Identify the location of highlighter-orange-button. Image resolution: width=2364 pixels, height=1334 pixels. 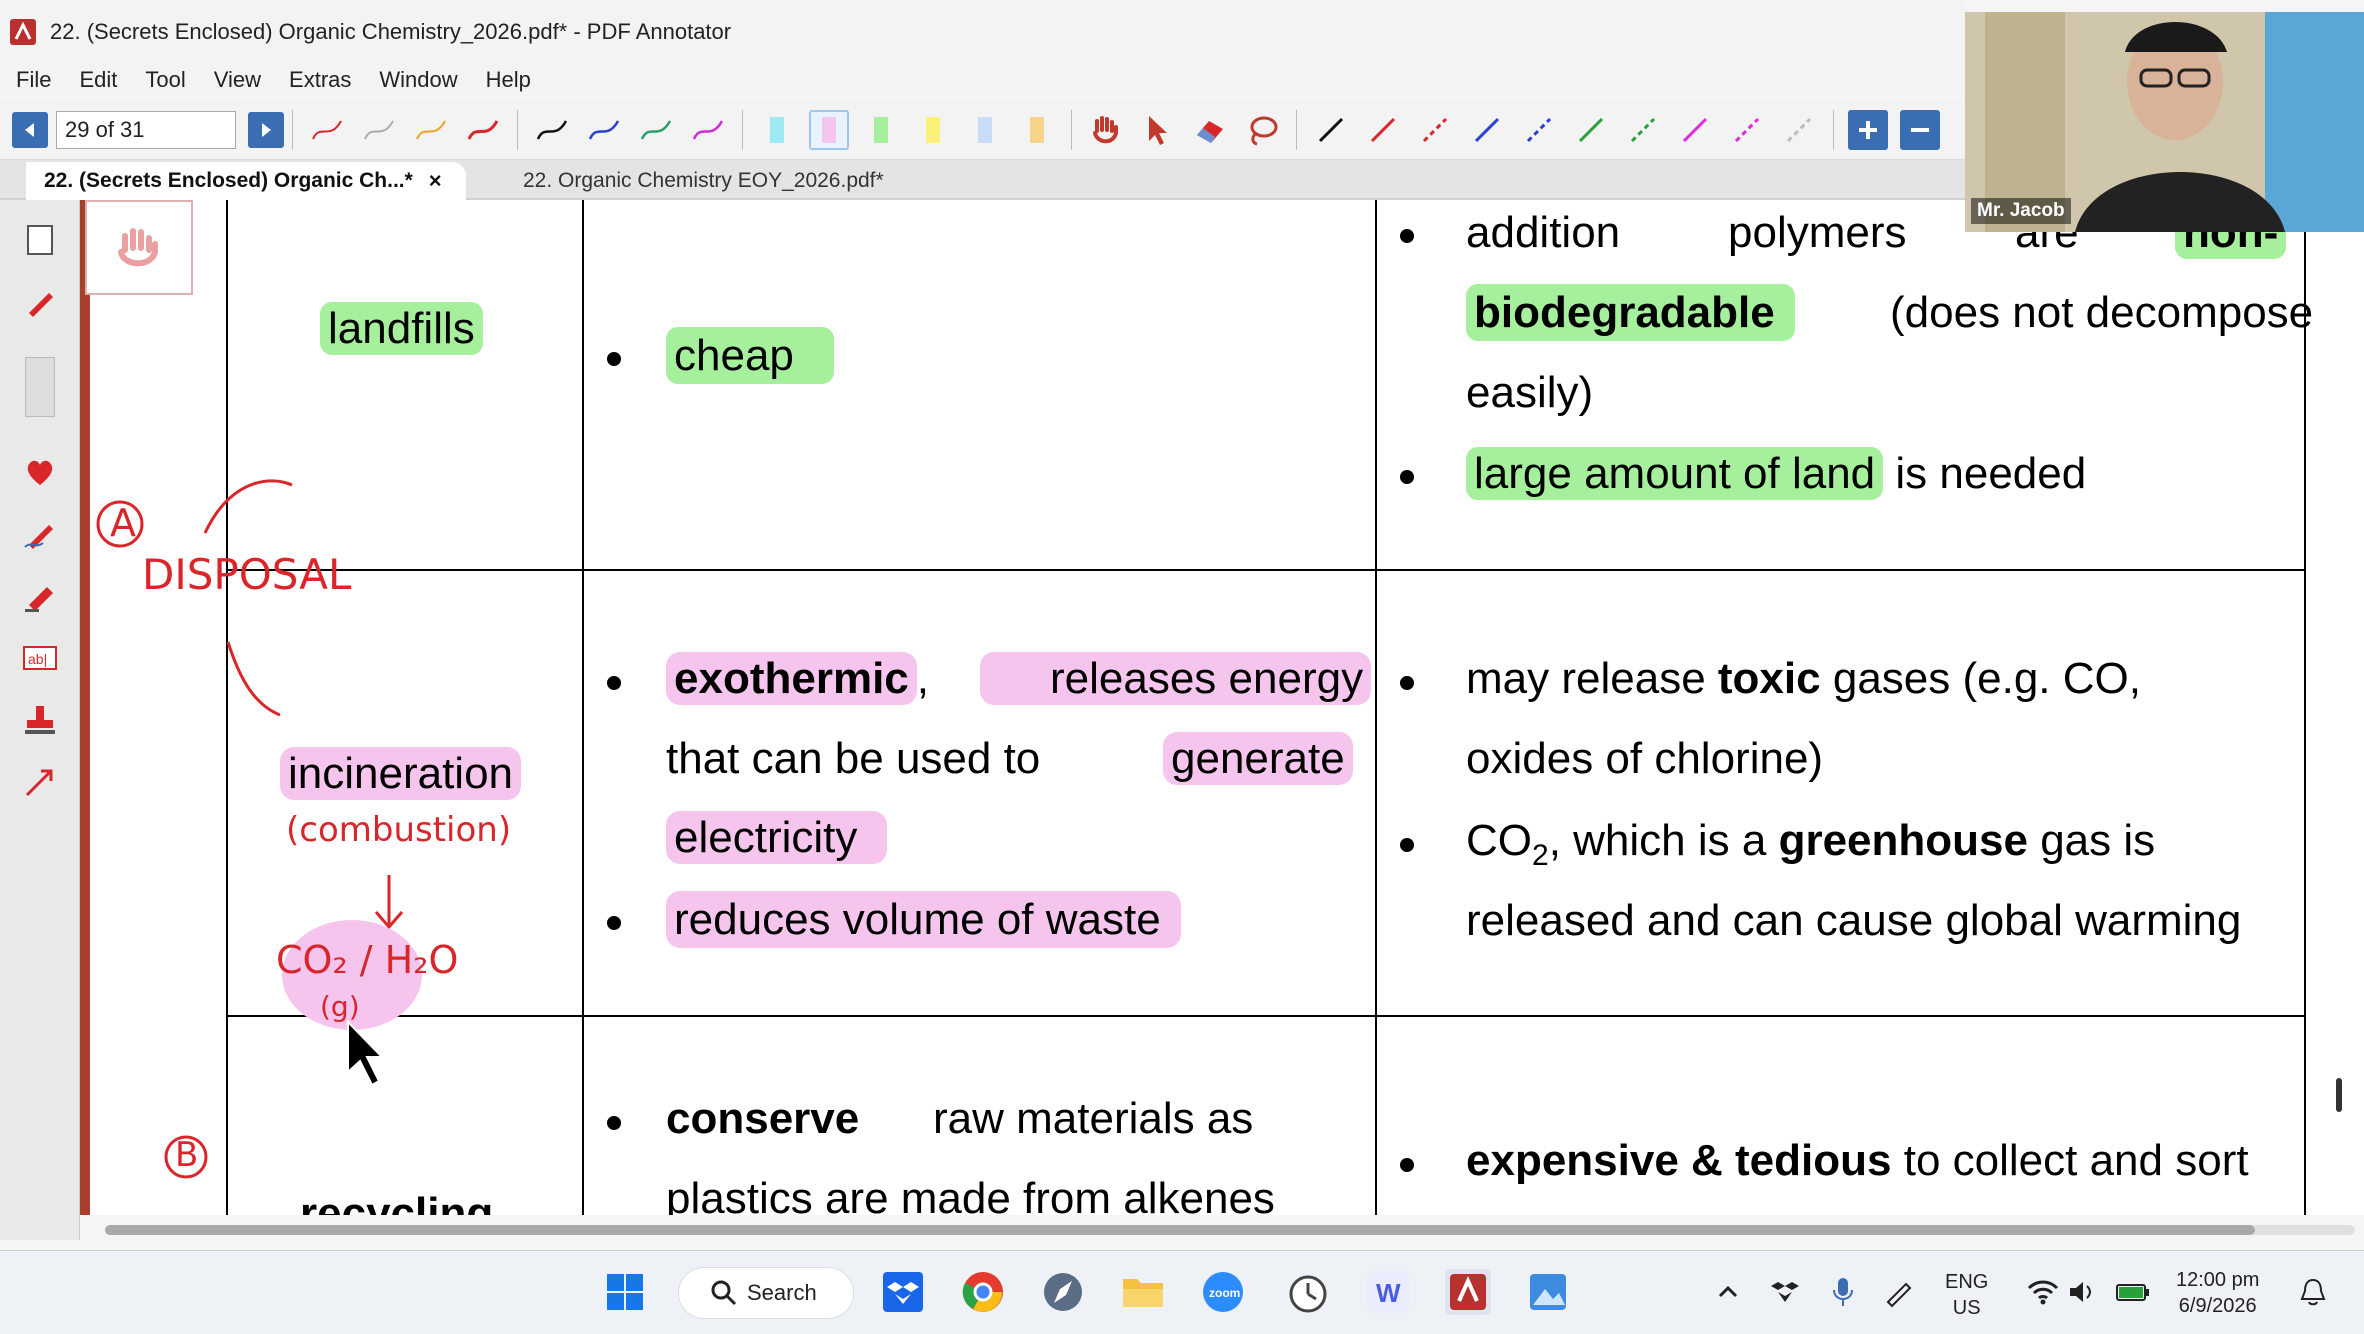
(1037, 130).